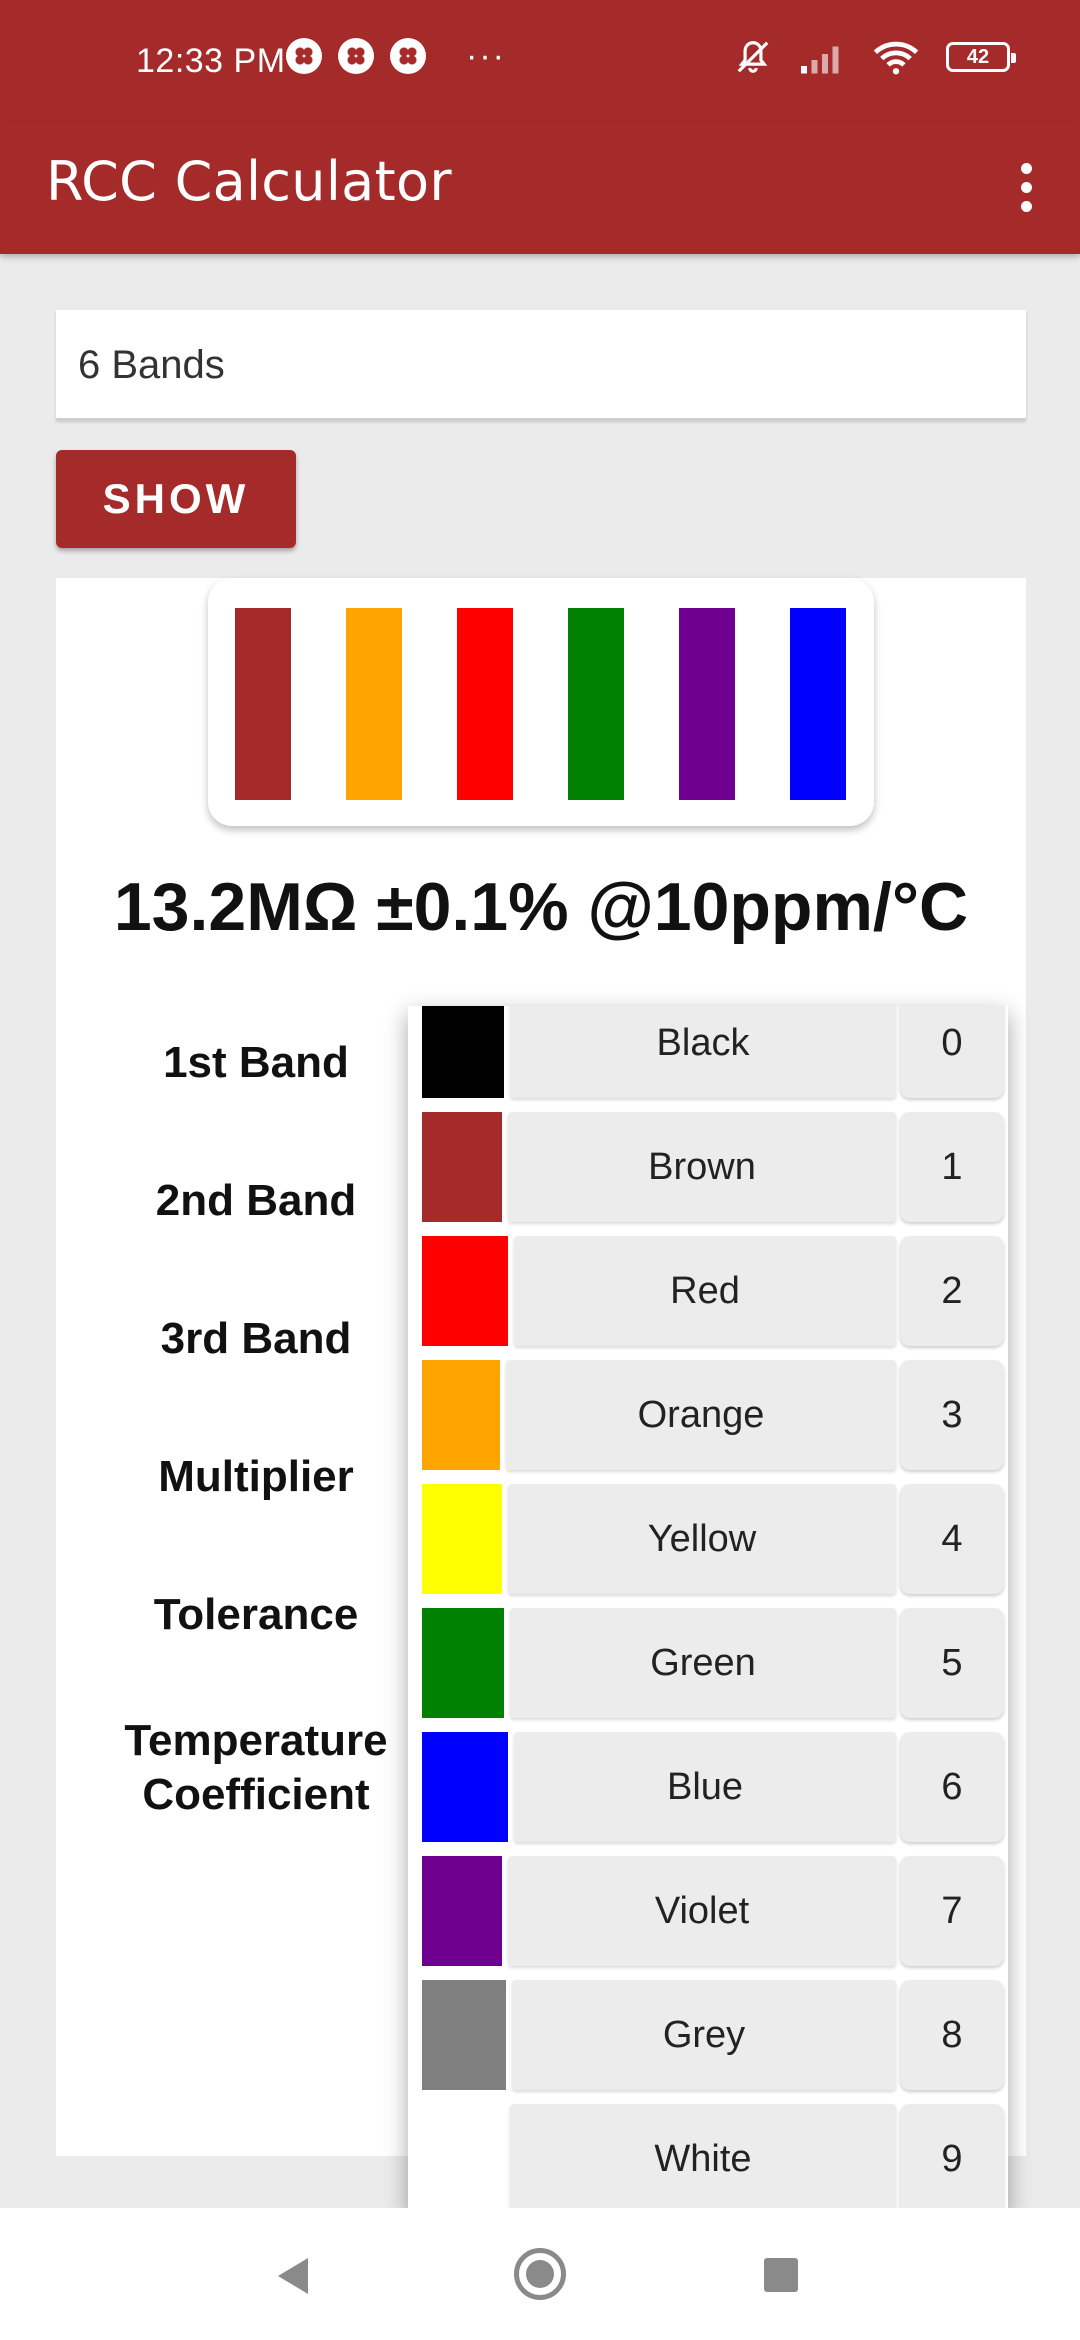 The width and height of the screenshot is (1080, 2340). I want to click on status-bar: 12:33 PM ··· 42, so click(540, 62).